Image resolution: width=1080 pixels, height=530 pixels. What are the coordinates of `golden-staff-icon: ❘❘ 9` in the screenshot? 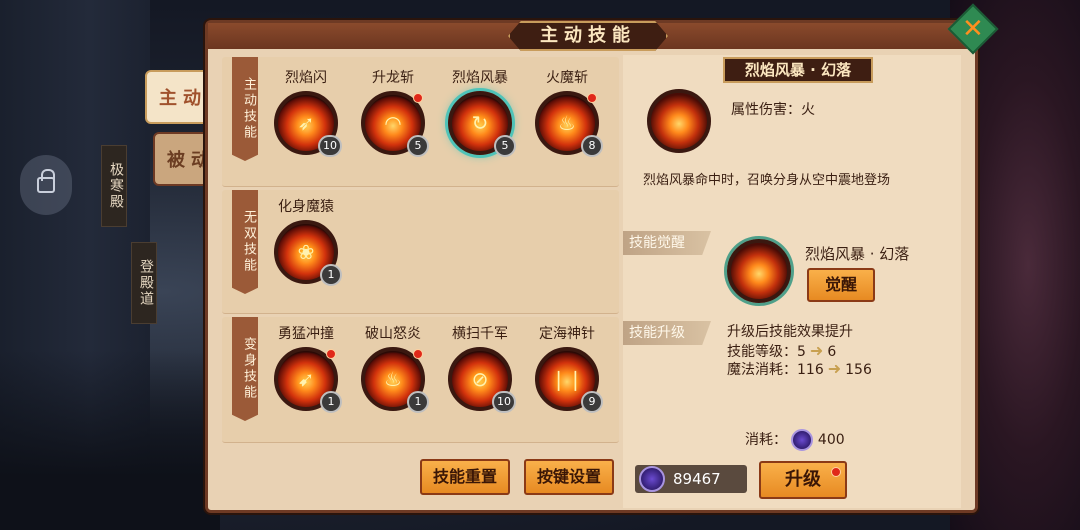 It's located at (569, 380).